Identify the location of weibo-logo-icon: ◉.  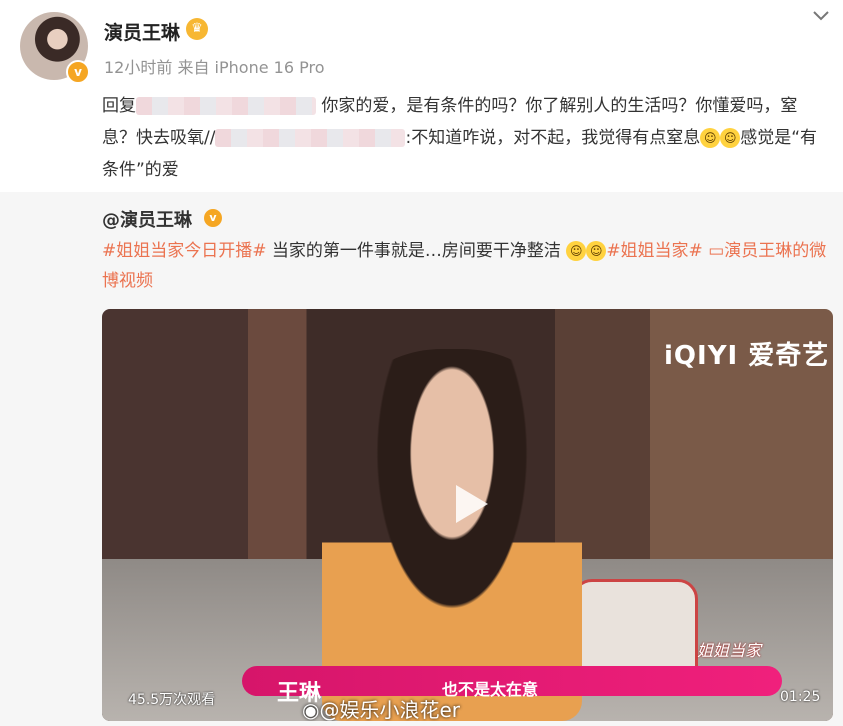
(311, 709).